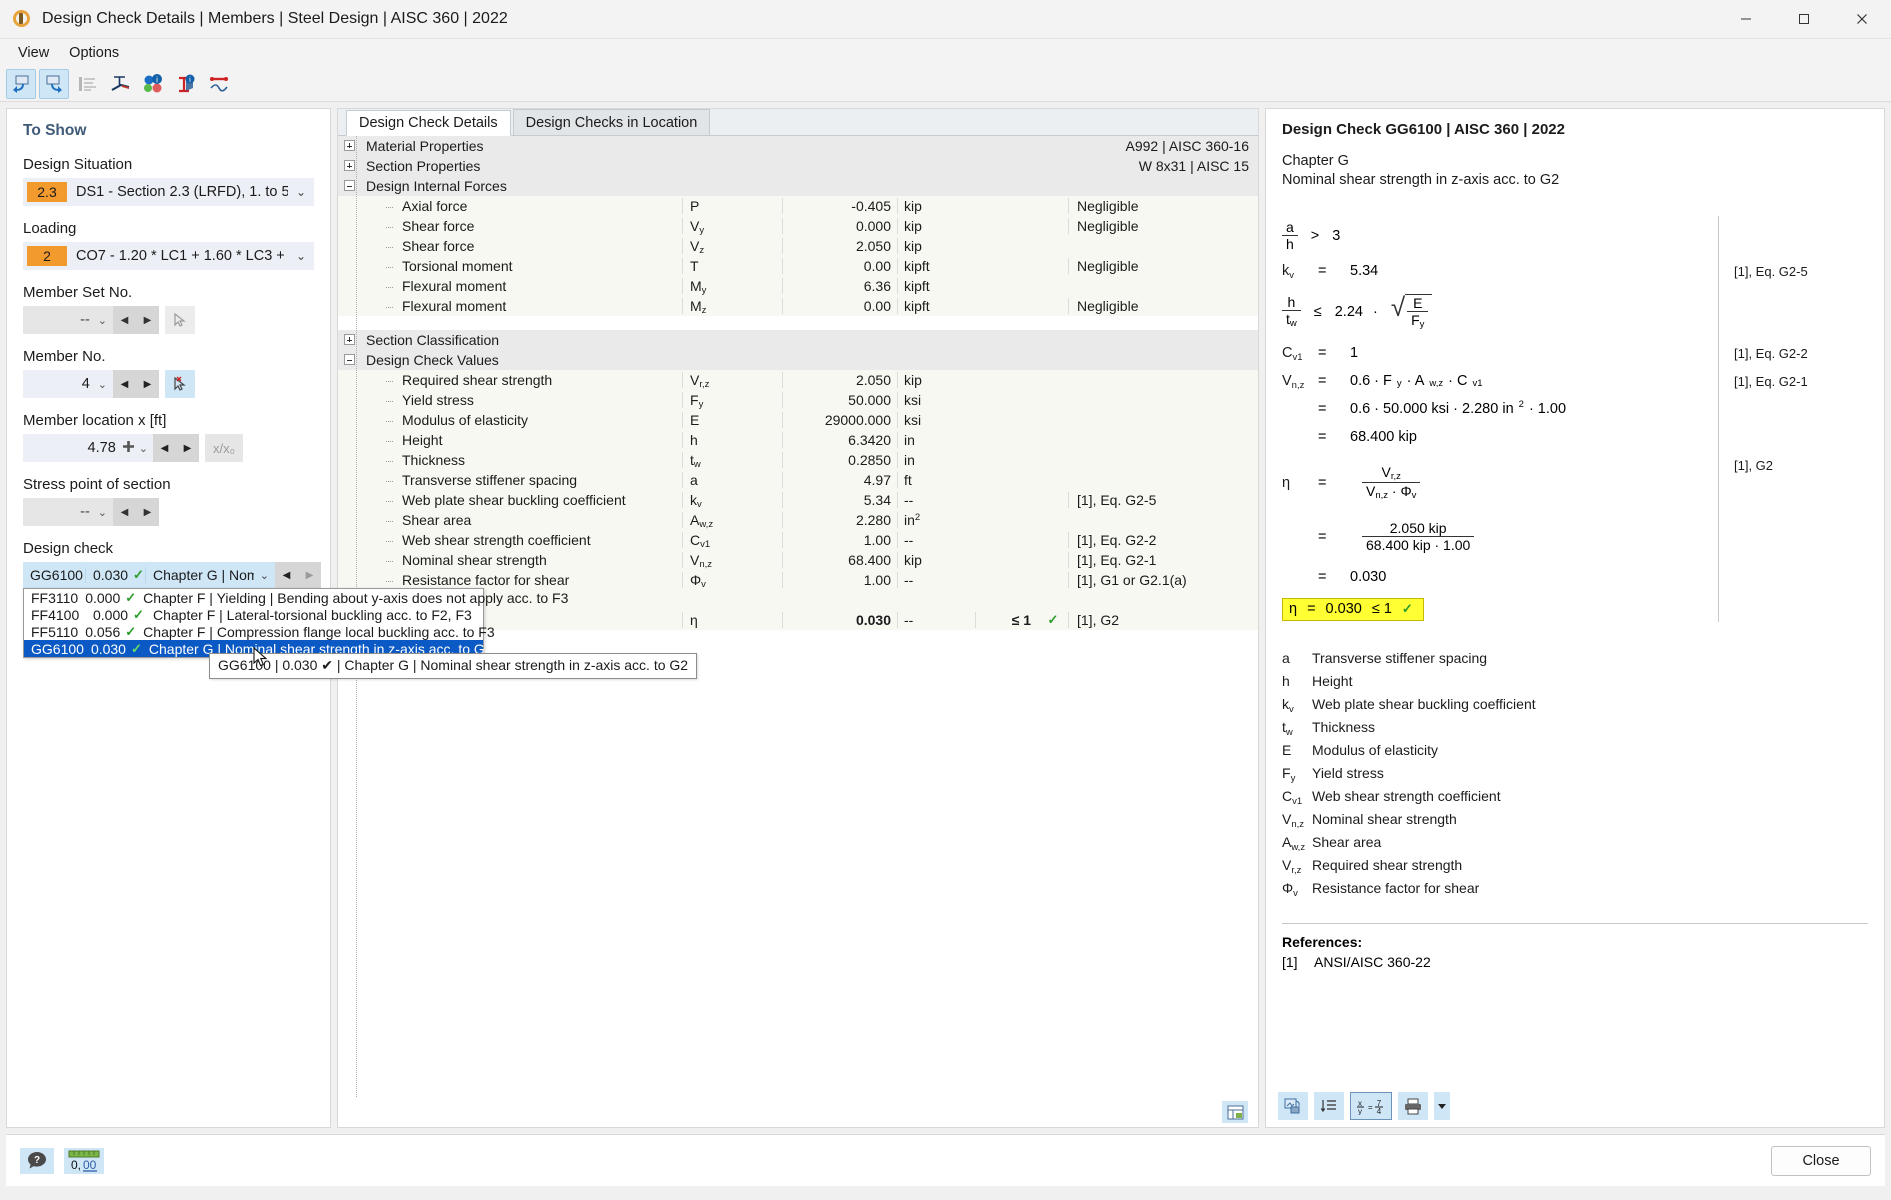 Image resolution: width=1891 pixels, height=1200 pixels. I want to click on member-location-combo: 4.78 ⌄, so click(88, 448).